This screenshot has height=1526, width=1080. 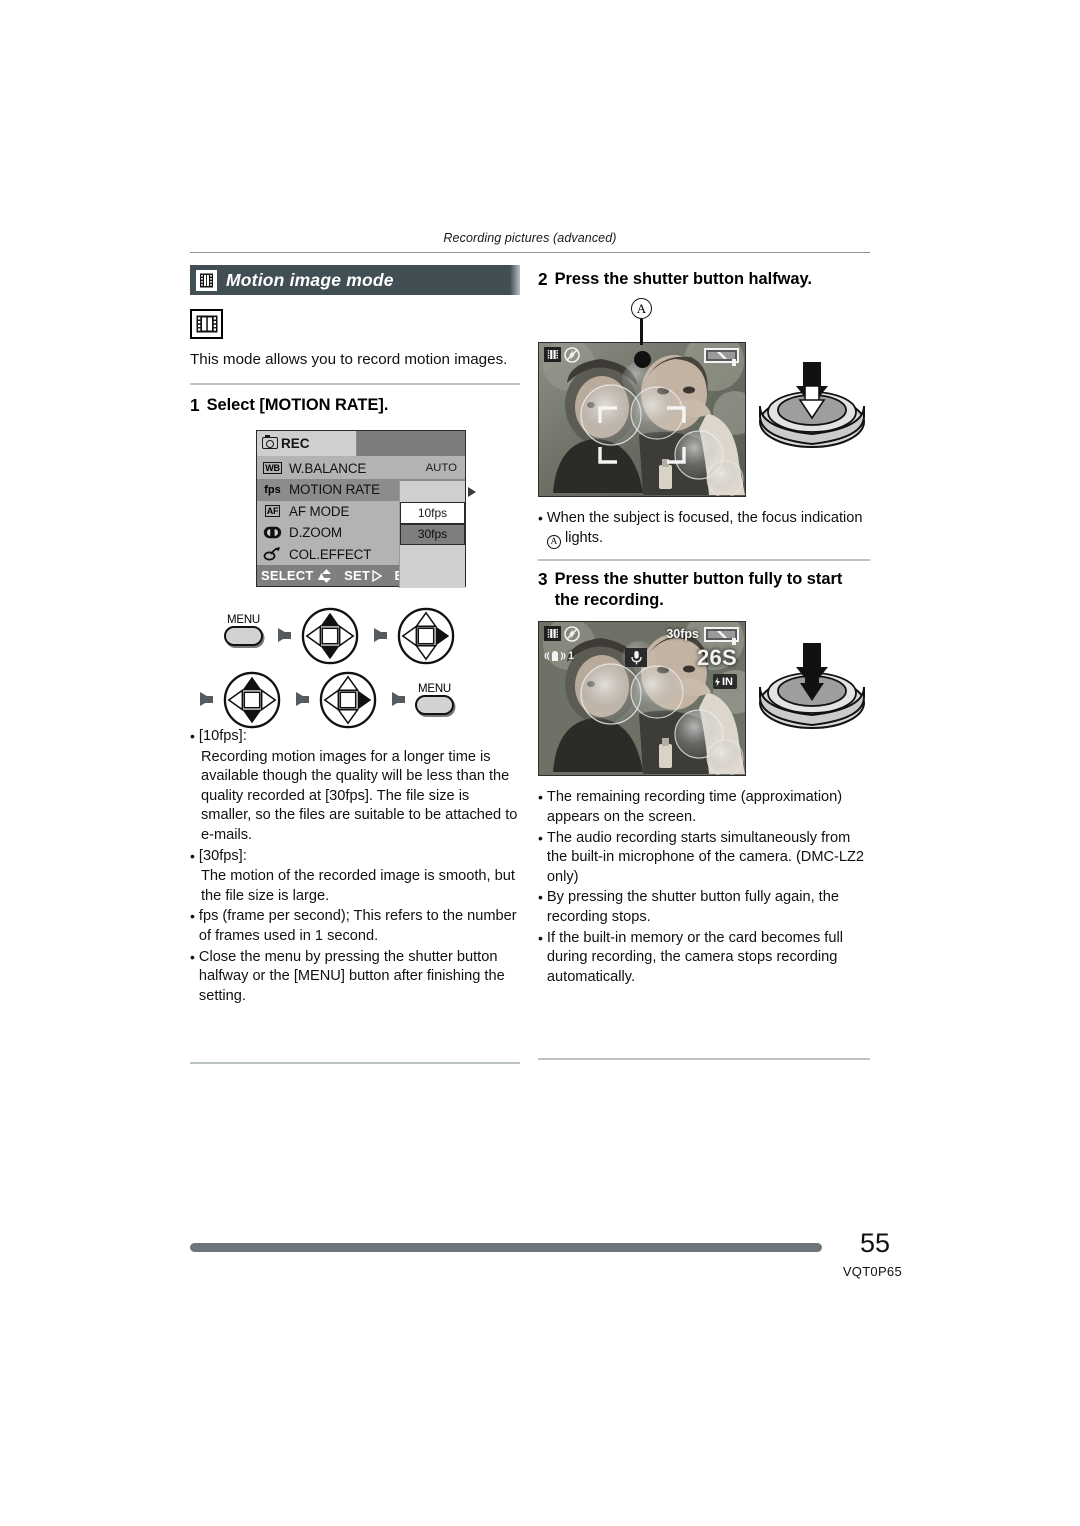 I want to click on menu-button-end: MENU, so click(x=434, y=699).